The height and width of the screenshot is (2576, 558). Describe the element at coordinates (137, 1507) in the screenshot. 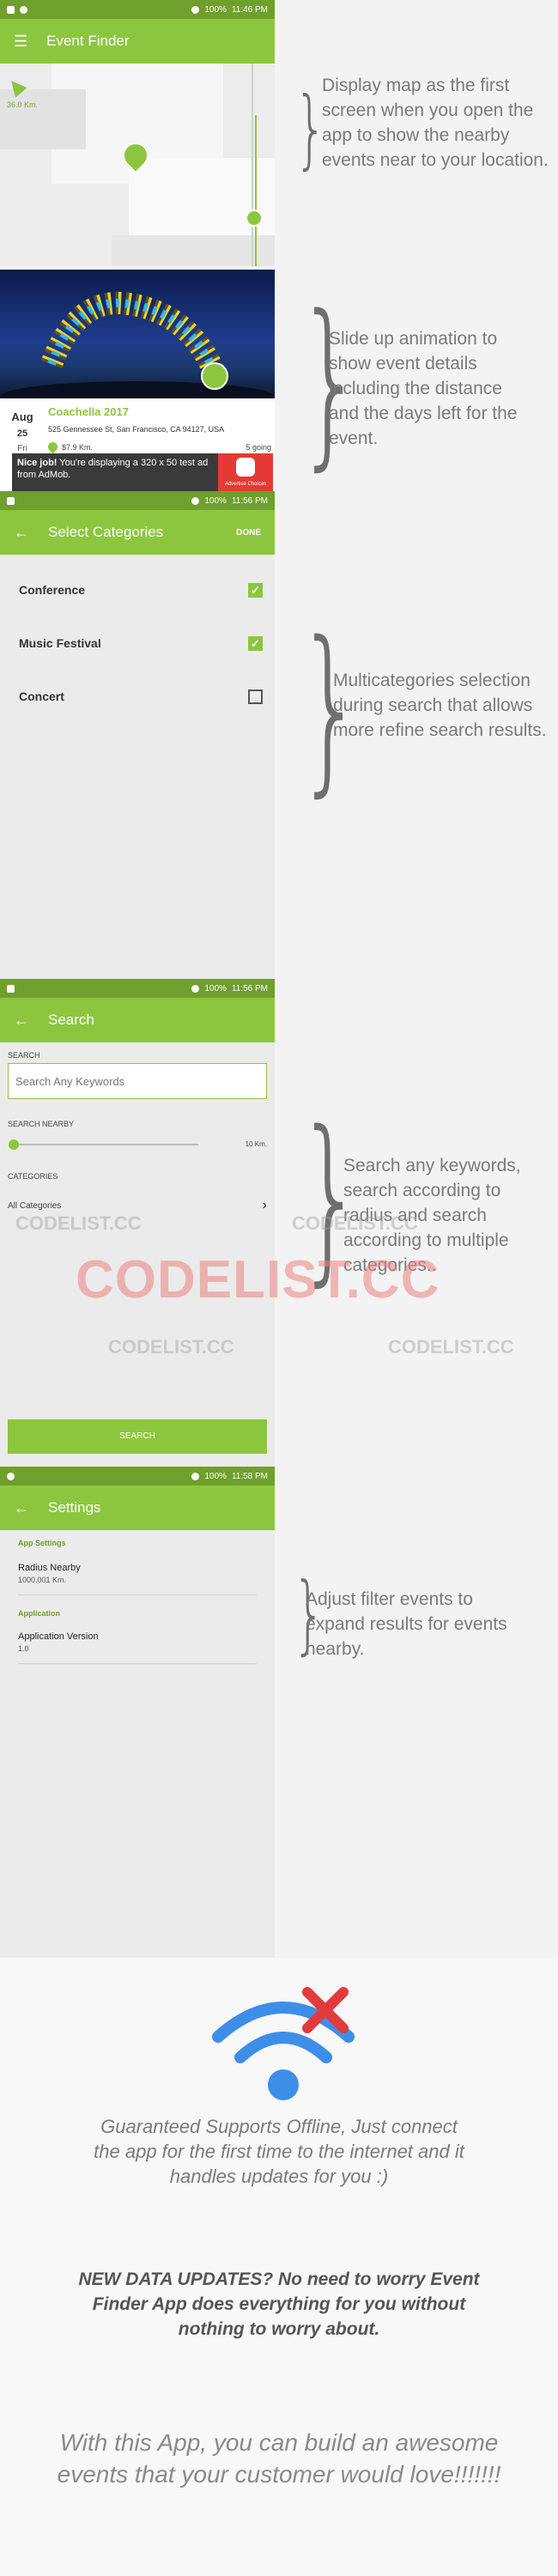

I see `app-bar: ← Settings` at that location.